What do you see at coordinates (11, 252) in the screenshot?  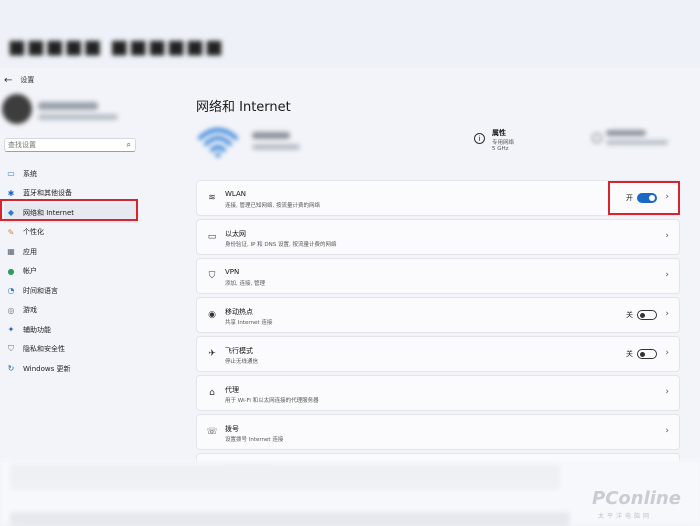 I see `apps-icon: ▦` at bounding box center [11, 252].